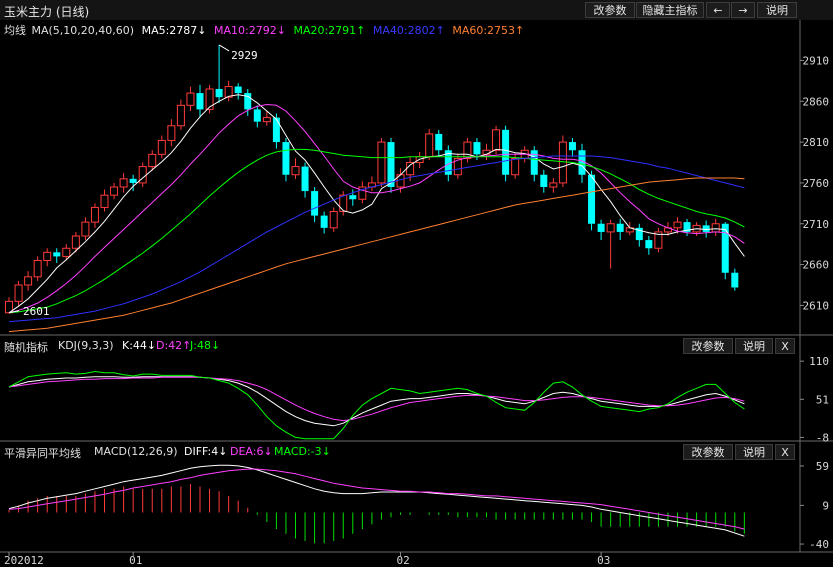 The height and width of the screenshot is (567, 833). Describe the element at coordinates (224, 48) in the screenshot. I see `high-pointer` at that location.